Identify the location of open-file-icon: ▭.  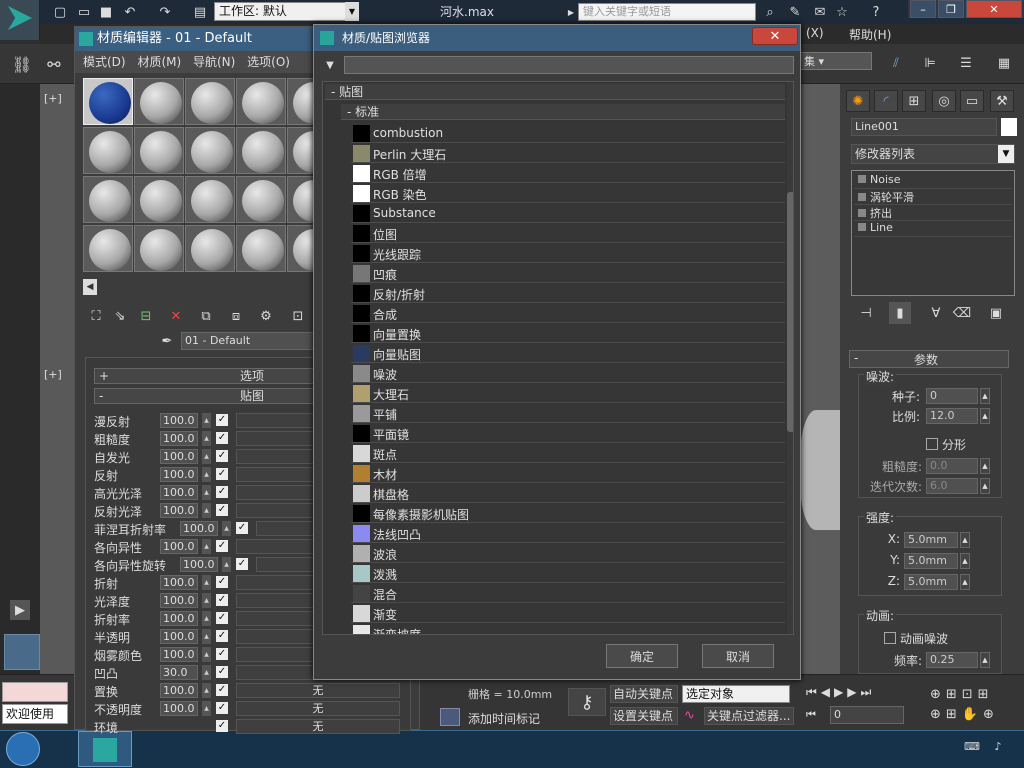
(84, 12).